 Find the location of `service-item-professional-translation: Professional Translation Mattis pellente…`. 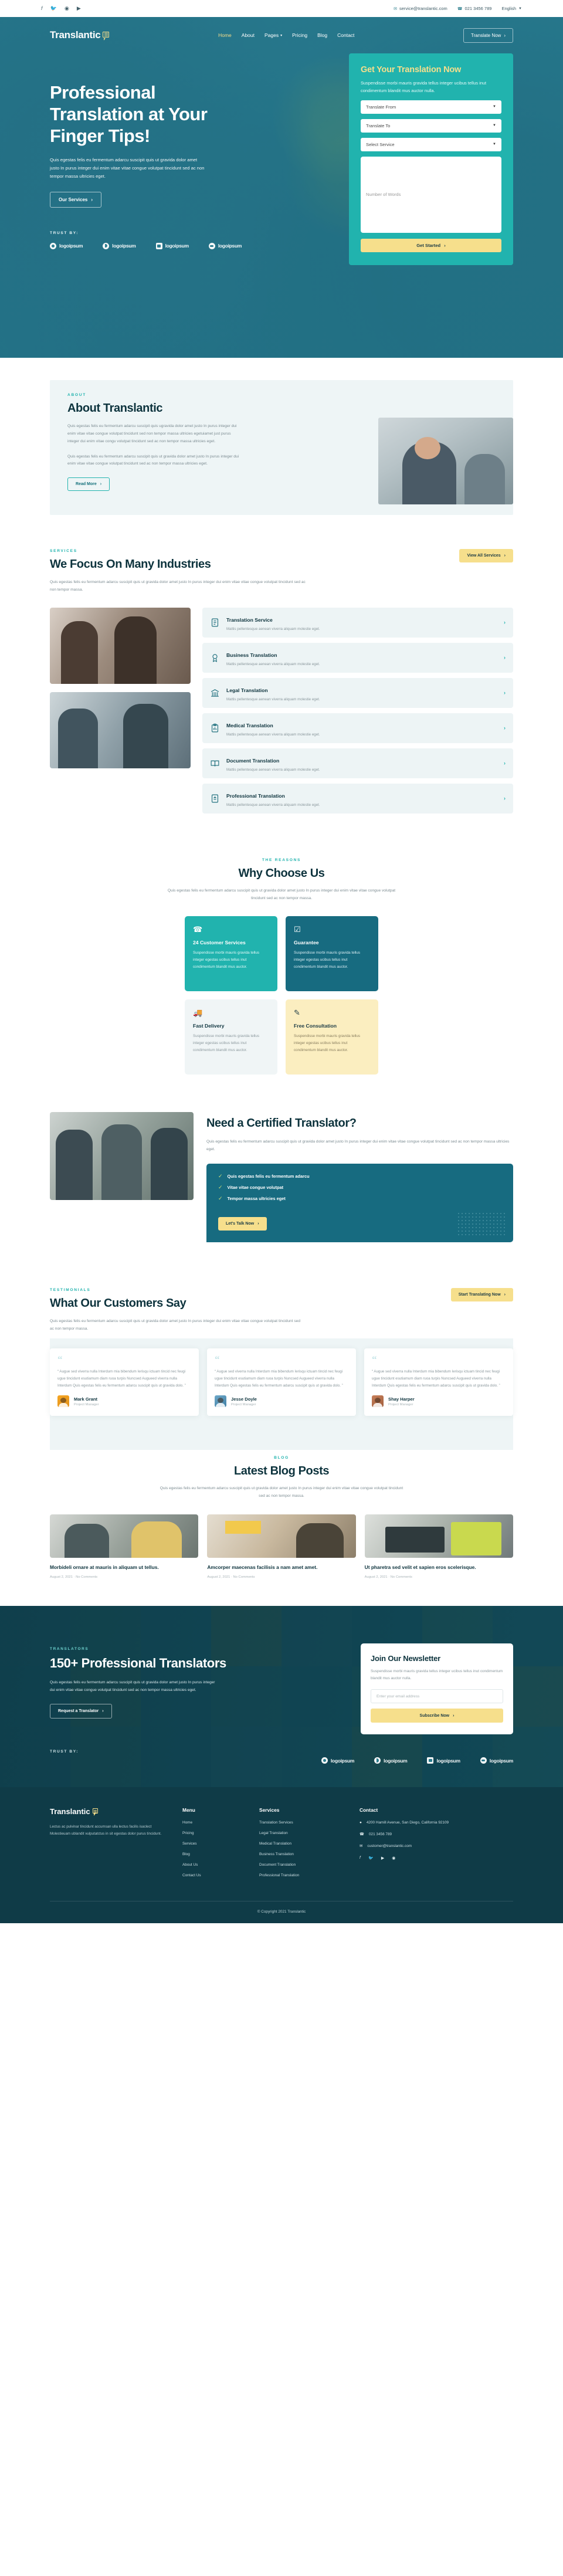

service-item-professional-translation: Professional Translation Mattis pellente… is located at coordinates (357, 798).